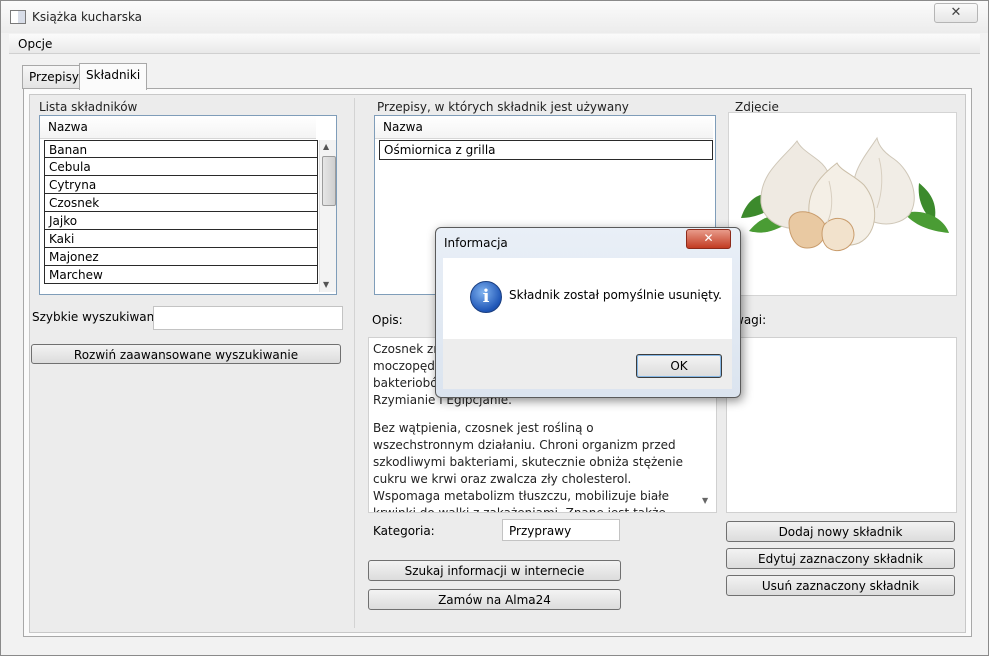 The height and width of the screenshot is (656, 989). I want to click on garlic-image, so click(845, 193).